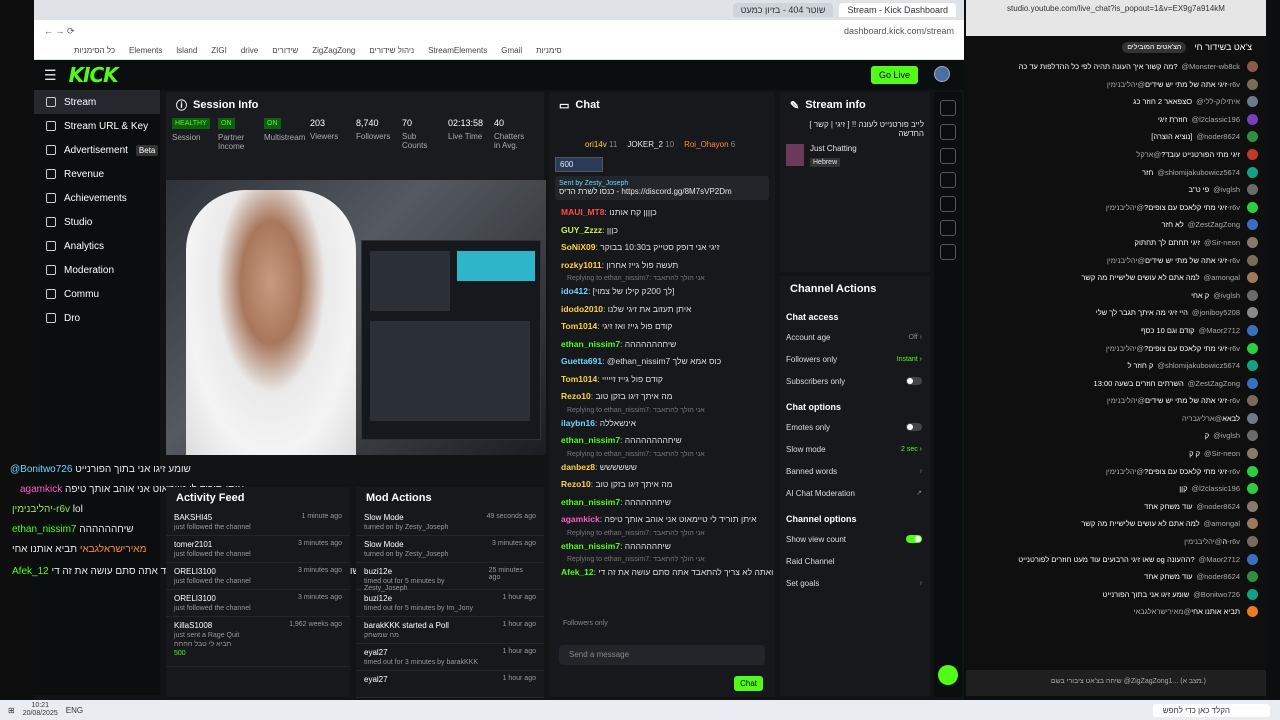 The height and width of the screenshot is (720, 1280). What do you see at coordinates (581, 230) in the screenshot?
I see `chat-username: GUY_Zzzz` at bounding box center [581, 230].